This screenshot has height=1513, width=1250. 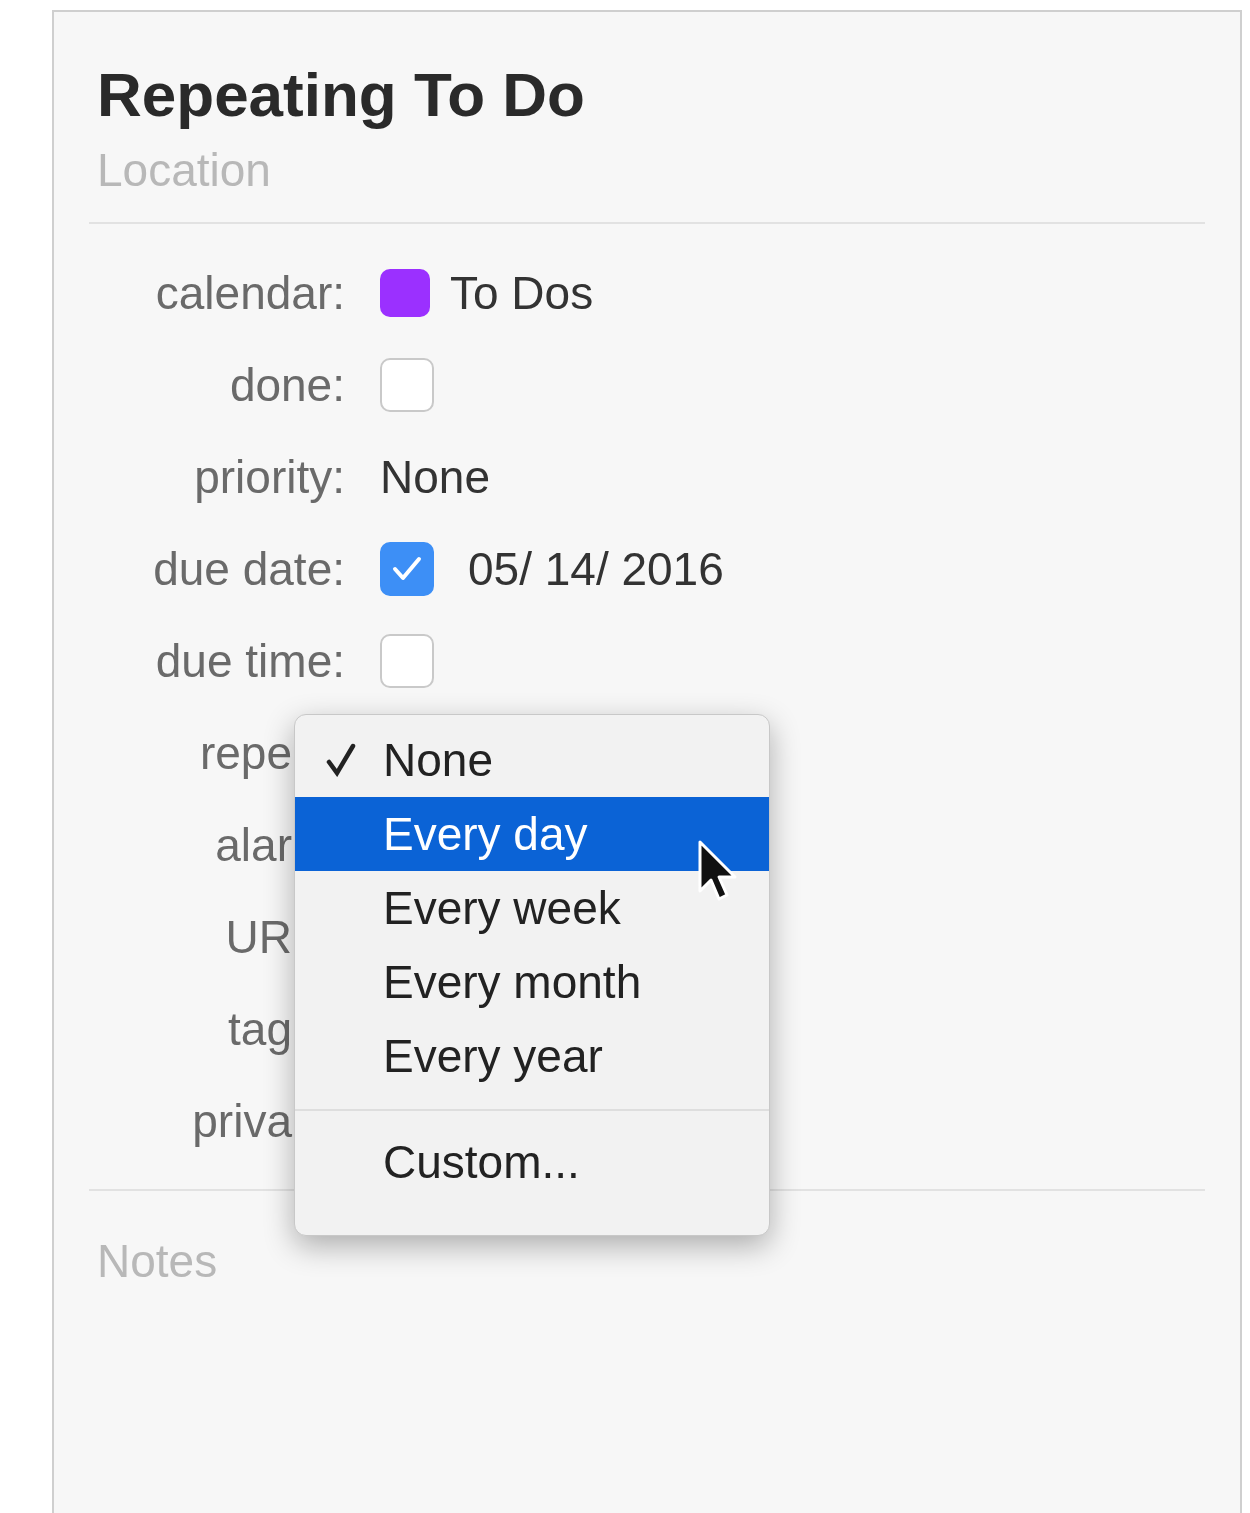 I want to click on field-label: priva, so click(x=242, y=1121).